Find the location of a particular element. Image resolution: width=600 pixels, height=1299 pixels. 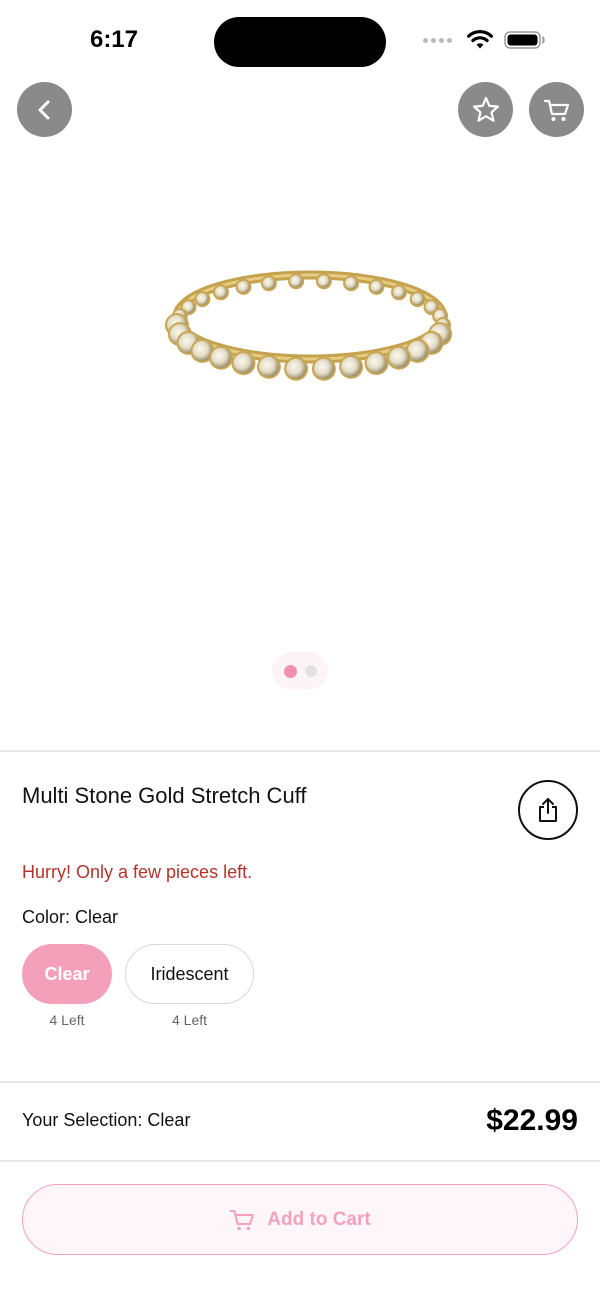

share-icon is located at coordinates (548, 810).